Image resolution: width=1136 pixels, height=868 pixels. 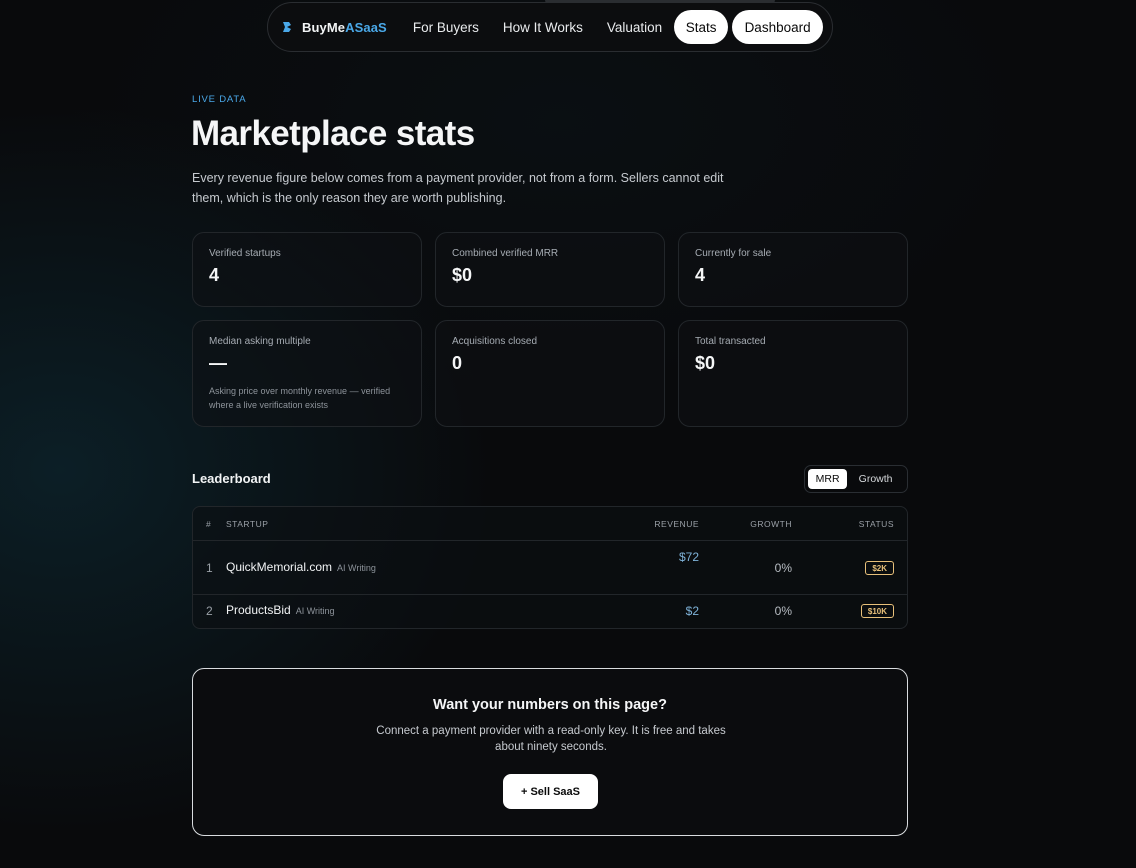 What do you see at coordinates (692, 611) in the screenshot?
I see `revenue-value: $2` at bounding box center [692, 611].